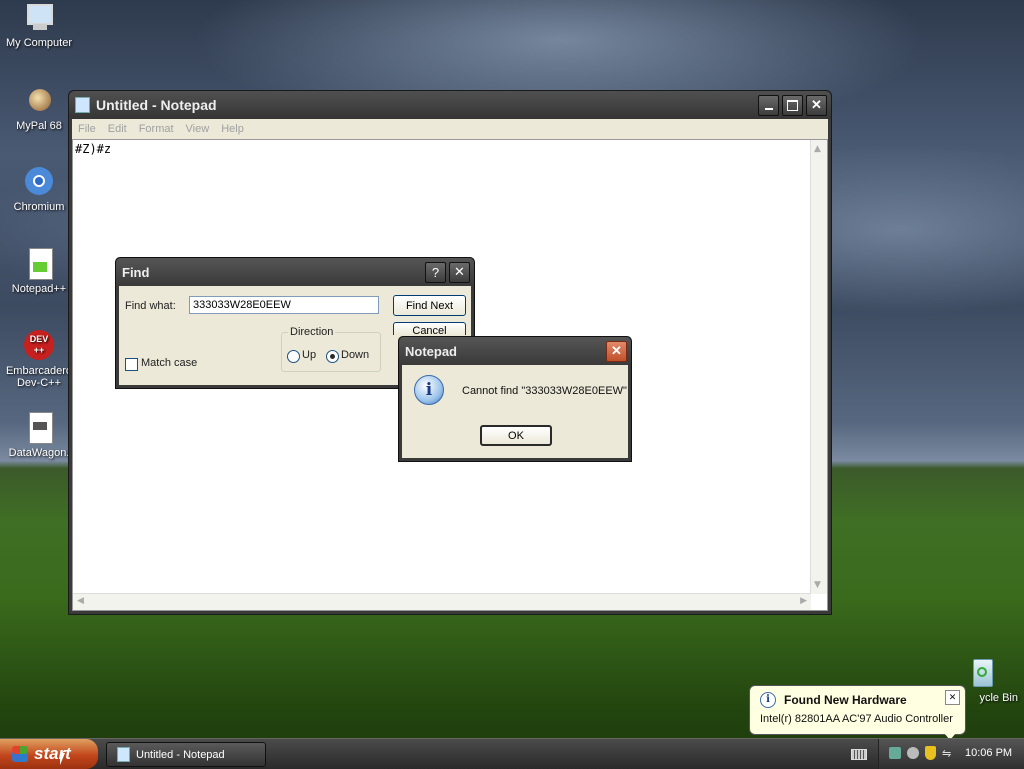  I want to click on scroll-down-icon: ▼, so click(817, 585).